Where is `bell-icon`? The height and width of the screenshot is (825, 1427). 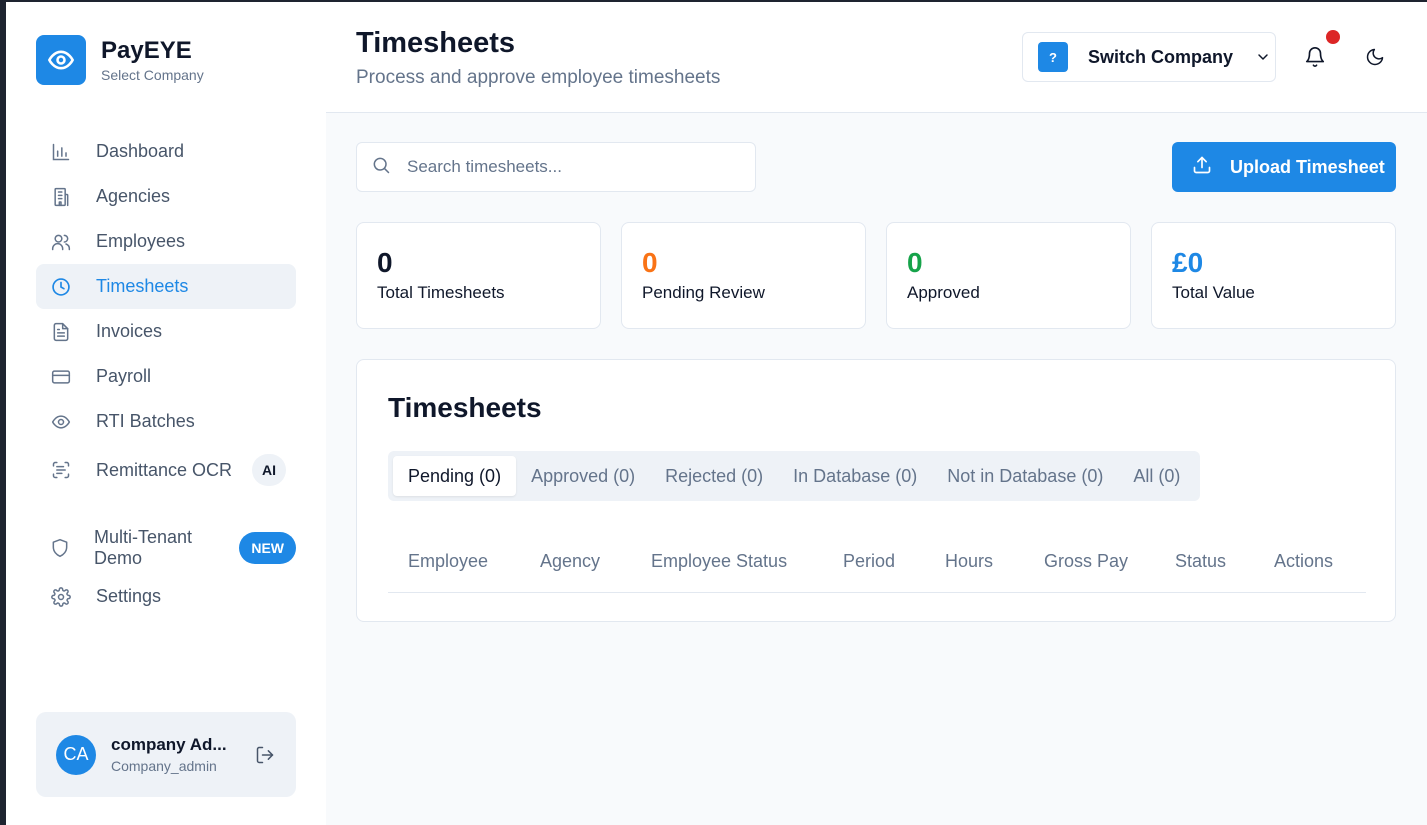 bell-icon is located at coordinates (1316, 58).